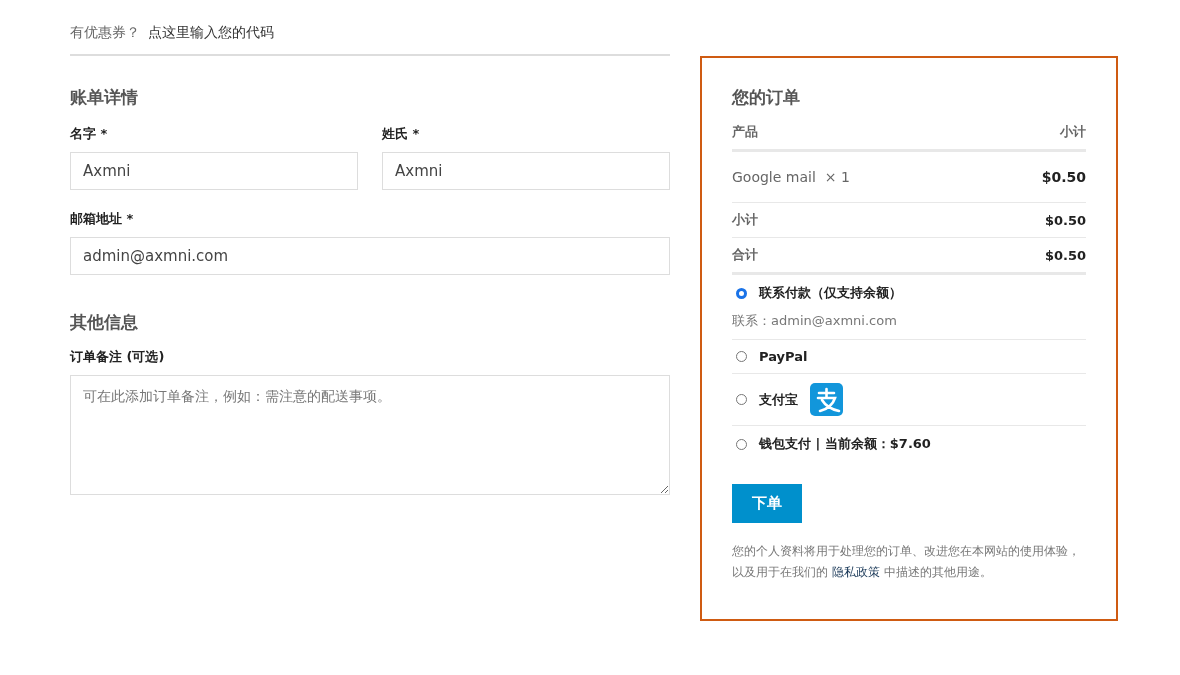  I want to click on section-title: 账单详情, so click(104, 97).